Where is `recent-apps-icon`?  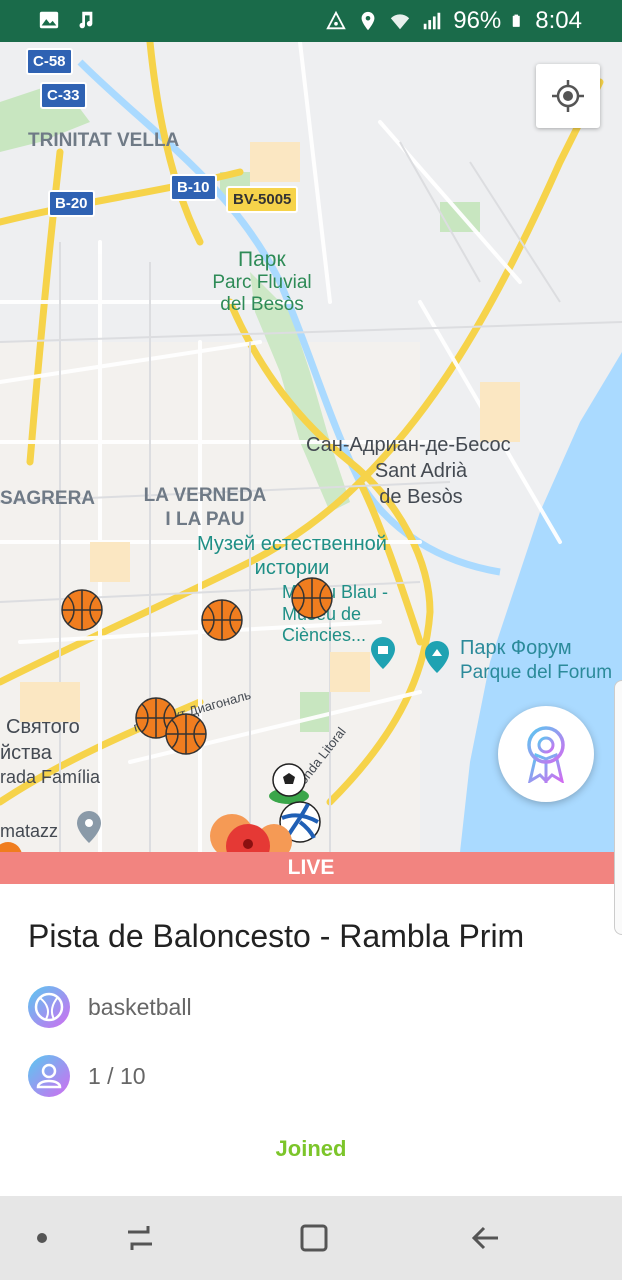 recent-apps-icon is located at coordinates (140, 1238).